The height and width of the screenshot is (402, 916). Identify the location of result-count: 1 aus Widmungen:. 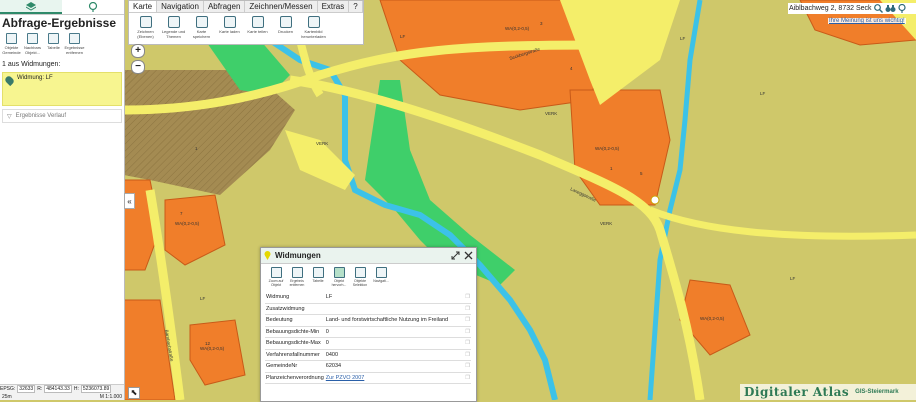
(31, 64).